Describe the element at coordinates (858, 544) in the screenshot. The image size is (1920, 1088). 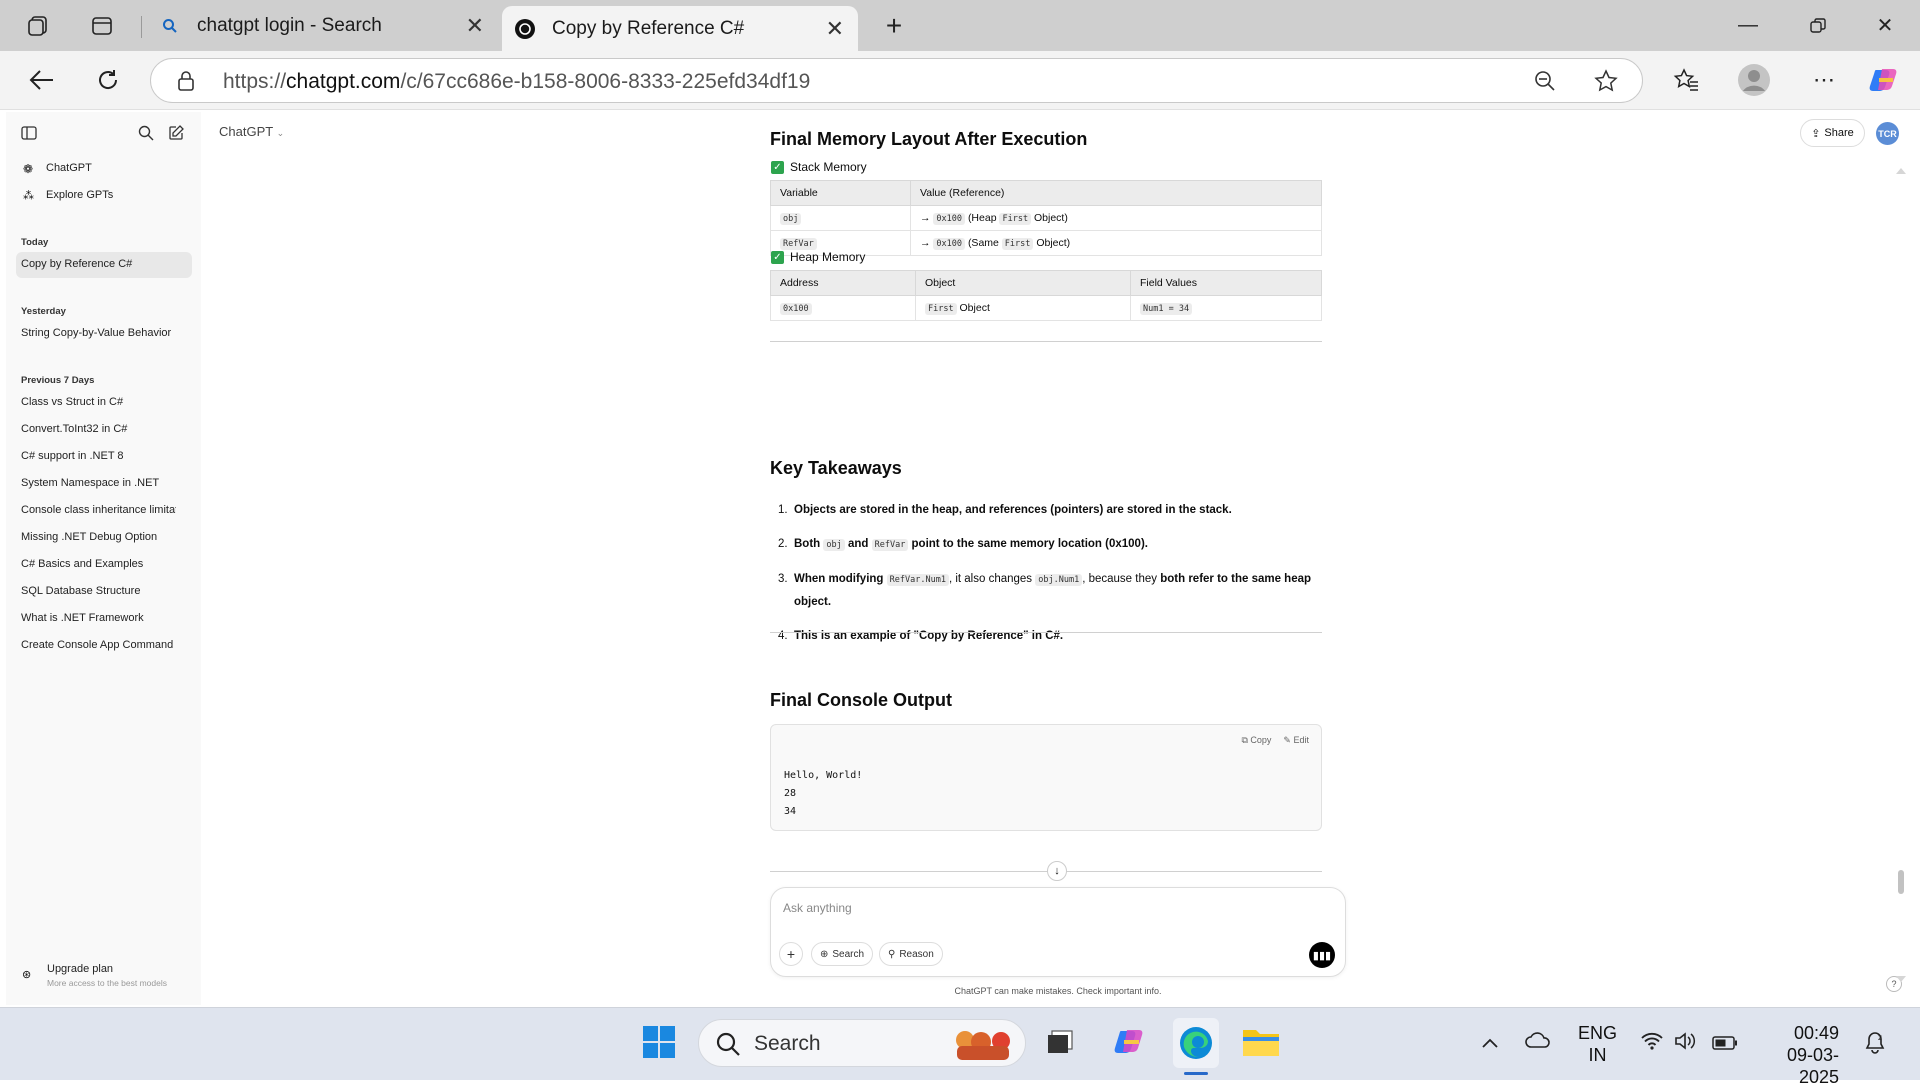
I see `takeaway-text: and` at that location.